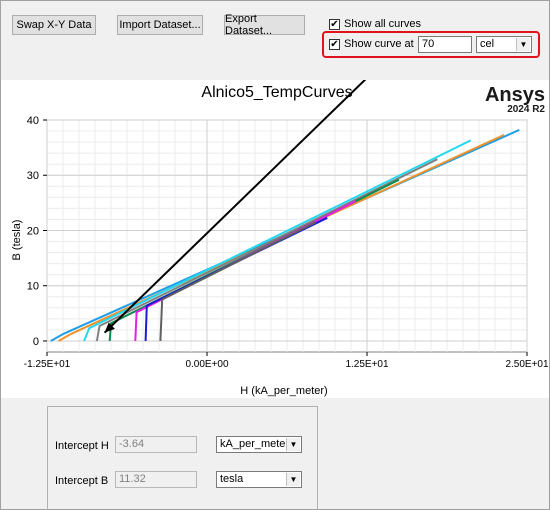 The height and width of the screenshot is (510, 550). Describe the element at coordinates (487, 44) in the screenshot. I see `curve-at-unit-value: cel` at that location.